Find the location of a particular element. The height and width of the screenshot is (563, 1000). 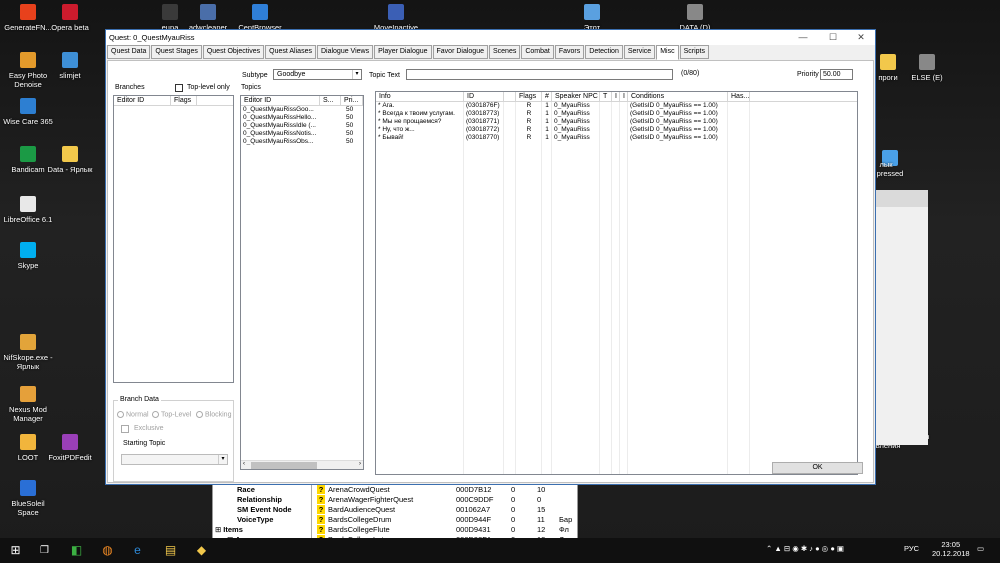

desktop-icon: adwcleaner is located at coordinates (208, 18).